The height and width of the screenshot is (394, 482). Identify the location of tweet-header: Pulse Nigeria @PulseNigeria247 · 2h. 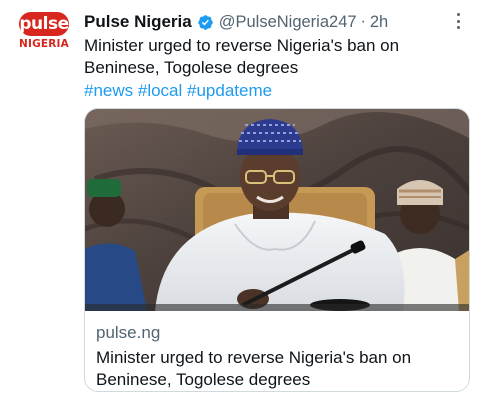
(236, 22).